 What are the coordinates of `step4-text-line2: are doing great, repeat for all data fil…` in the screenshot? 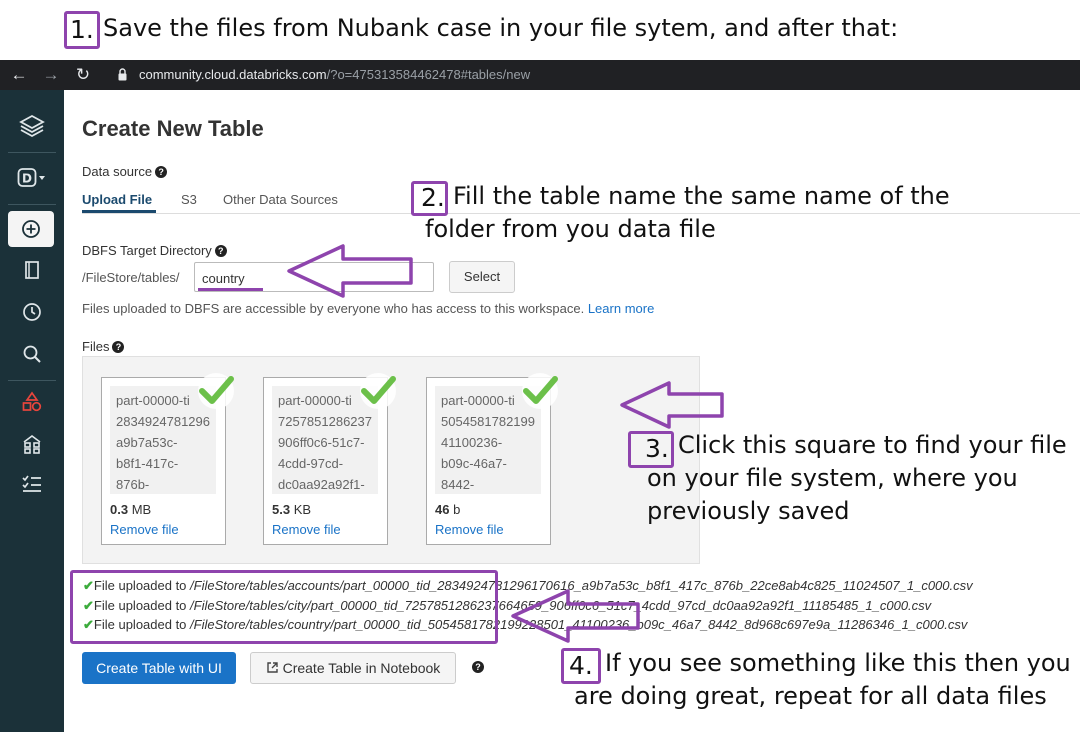 It's located at (810, 696).